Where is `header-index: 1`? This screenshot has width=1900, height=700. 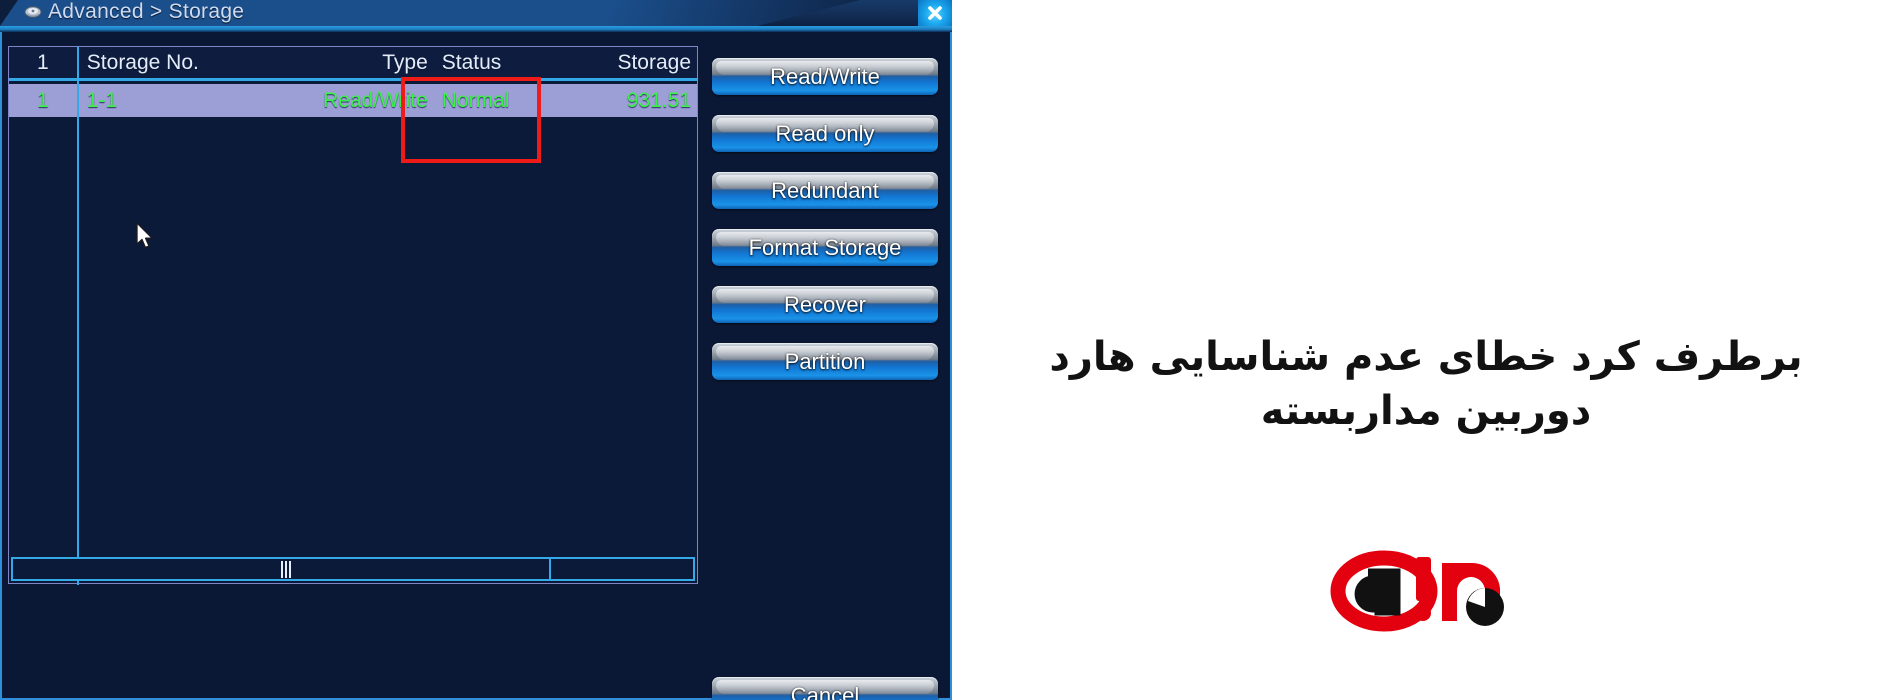 header-index: 1 is located at coordinates (43, 62).